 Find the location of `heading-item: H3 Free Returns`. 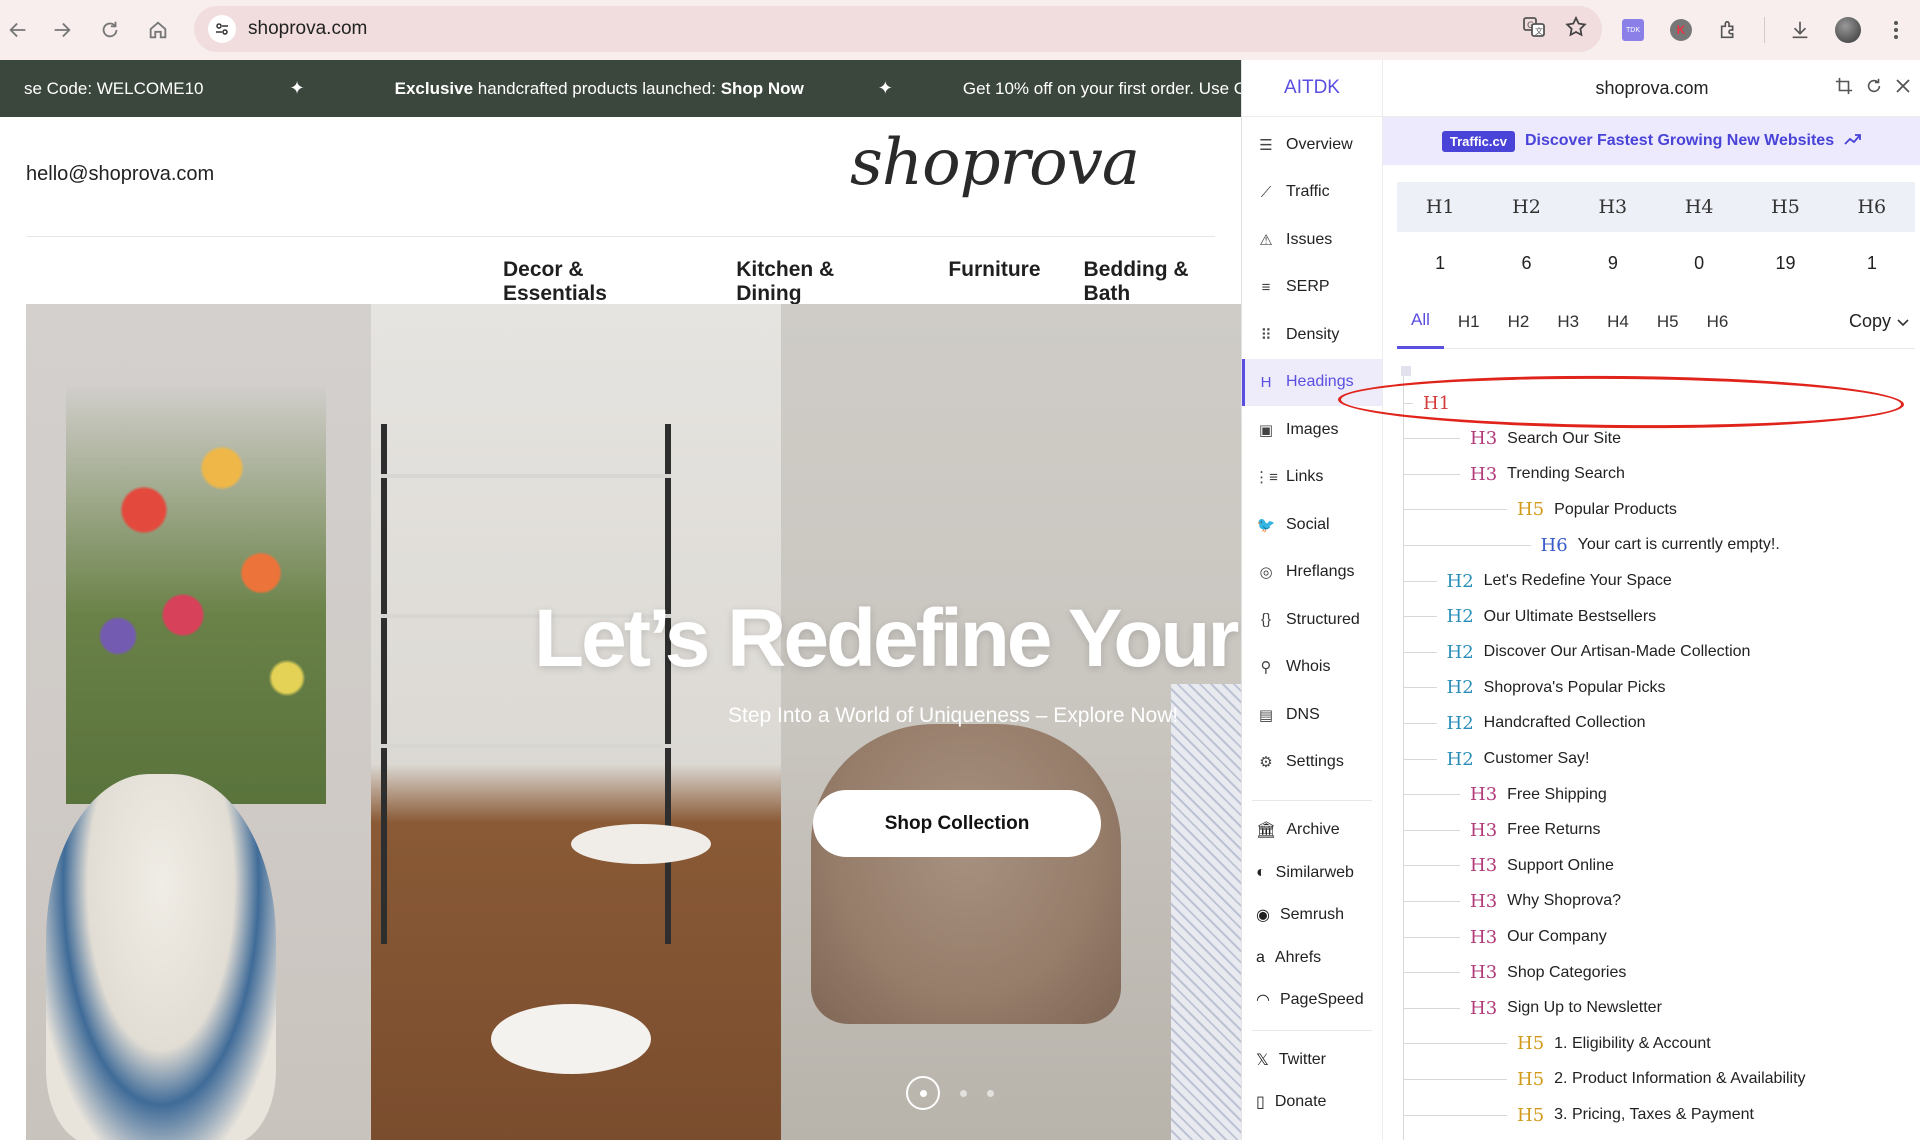

heading-item: H3 Free Returns is located at coordinates (1502, 830).